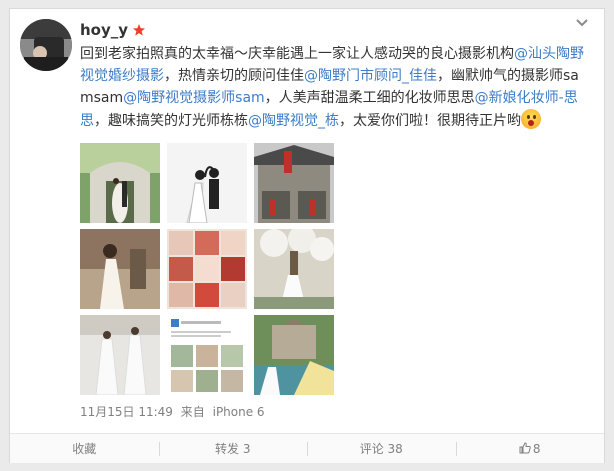 Image resolution: width=614 pixels, height=471 pixels. I want to click on post-meta: 11月15日 11:49 来自 iPhone 6, so click(174, 411).